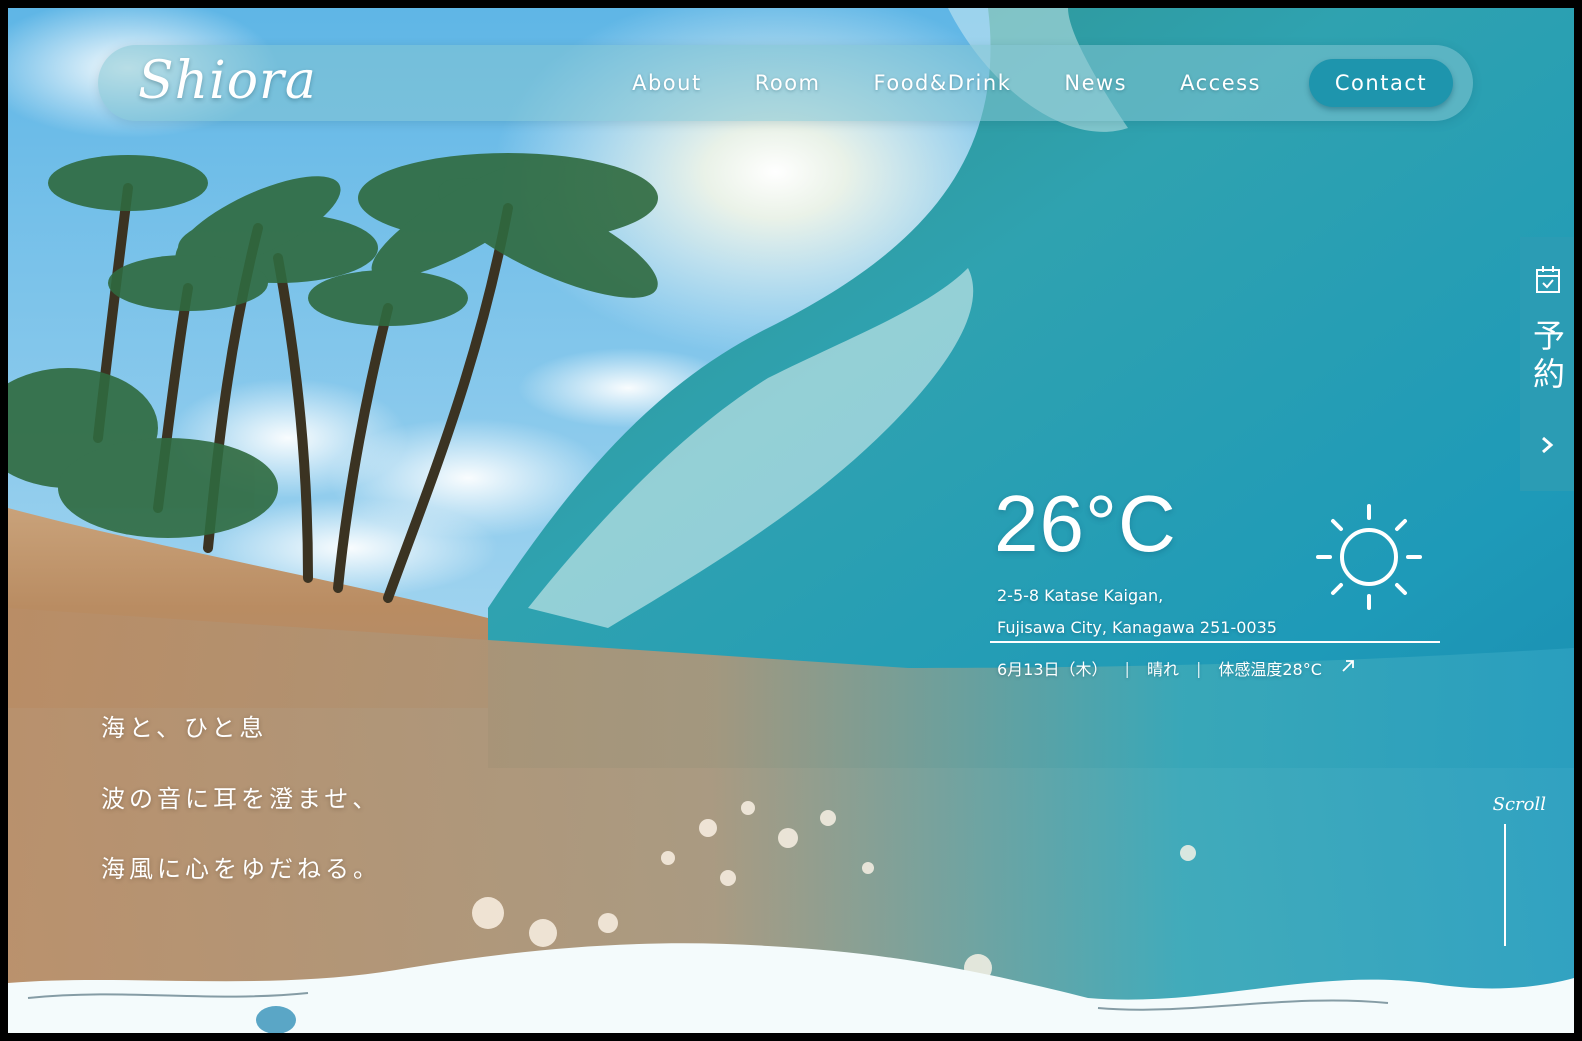 The width and height of the screenshot is (1582, 1041). What do you see at coordinates (1381, 83) in the screenshot?
I see `contact-button: Contact` at bounding box center [1381, 83].